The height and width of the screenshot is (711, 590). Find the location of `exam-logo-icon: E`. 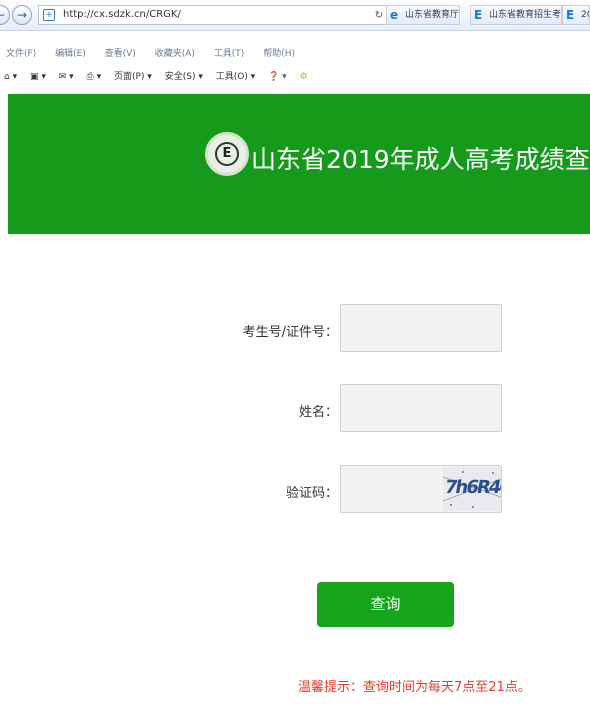

exam-logo-icon: E is located at coordinates (227, 154).